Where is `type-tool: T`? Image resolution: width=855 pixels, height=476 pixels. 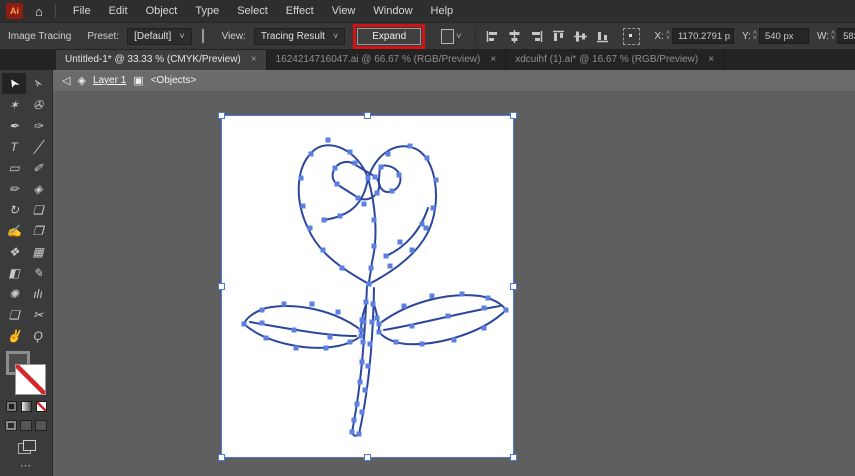
type-tool: T is located at coordinates (14, 146).